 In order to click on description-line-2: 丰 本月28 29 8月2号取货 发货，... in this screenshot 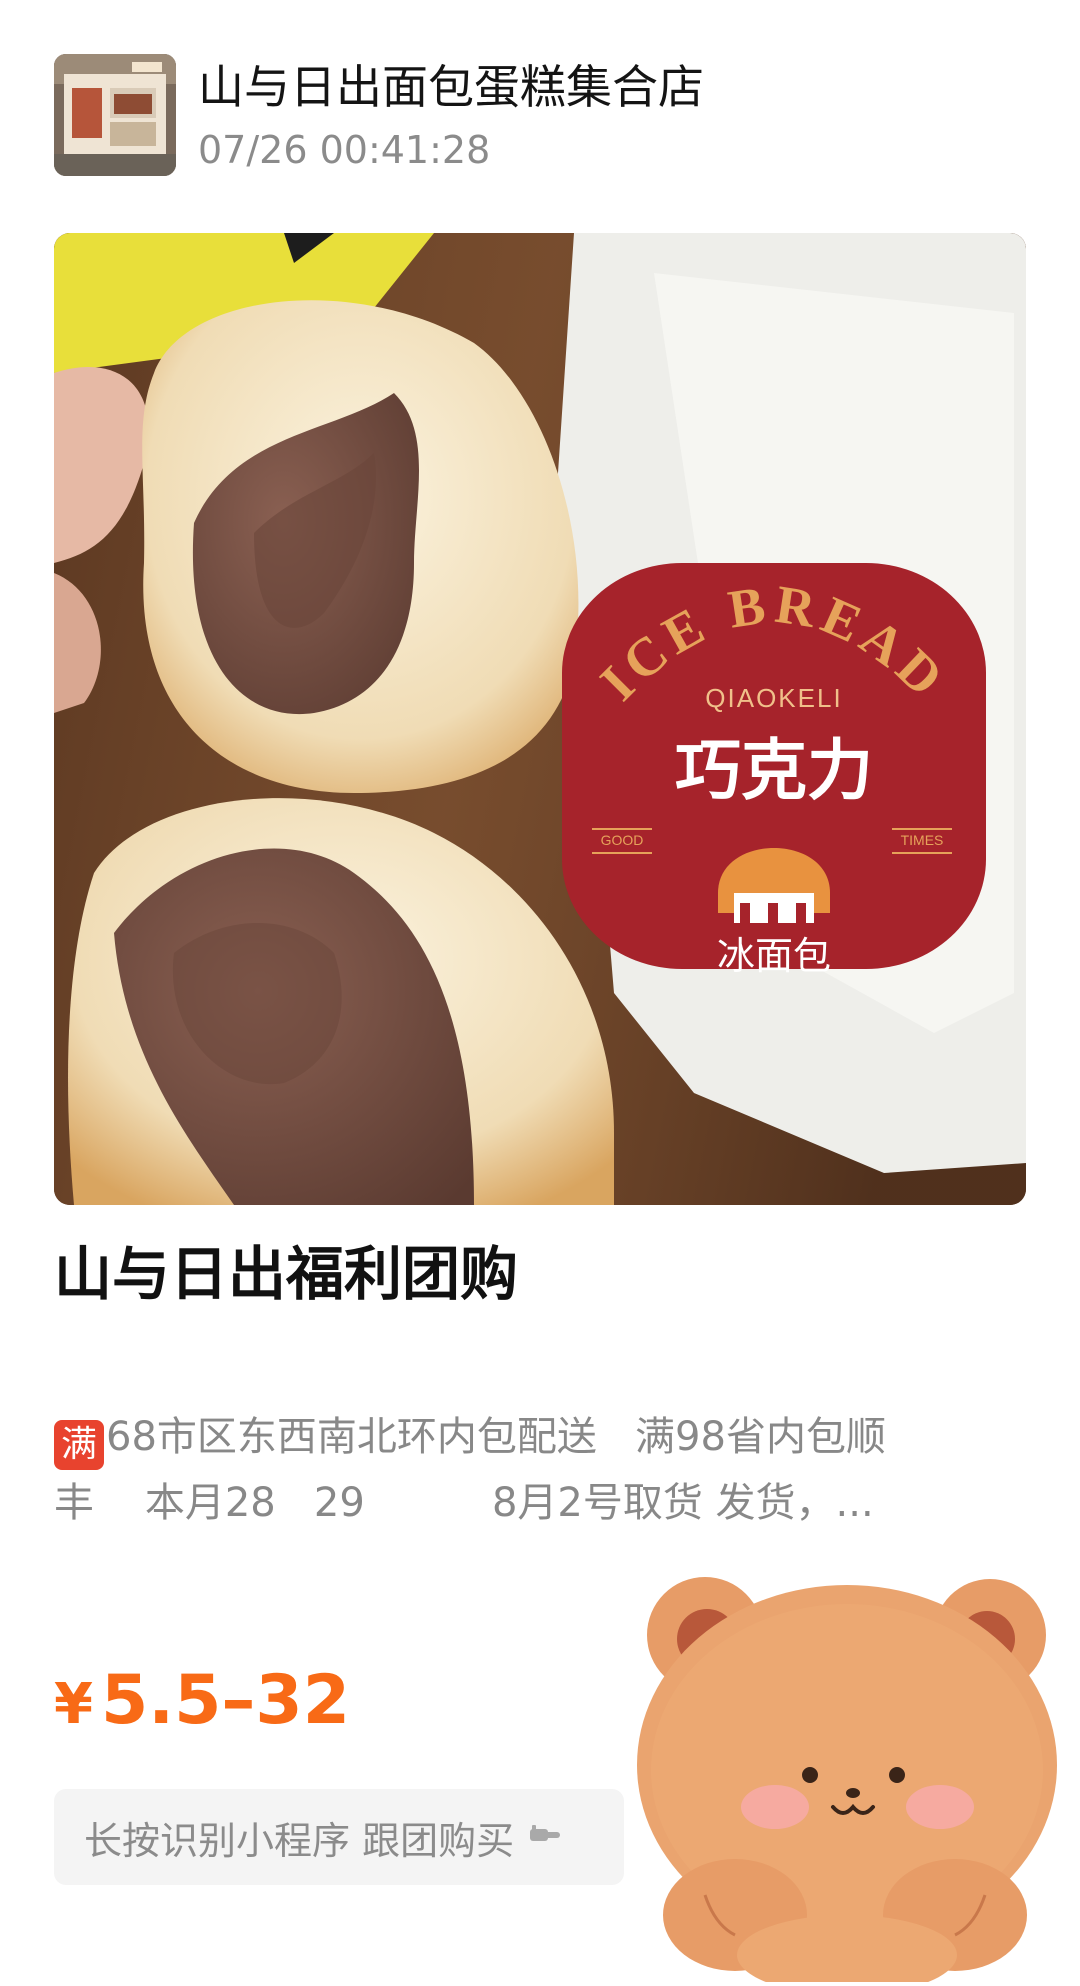, I will do `click(464, 1503)`.